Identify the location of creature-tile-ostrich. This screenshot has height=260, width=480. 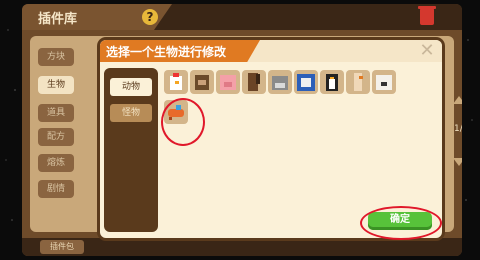
(358, 82).